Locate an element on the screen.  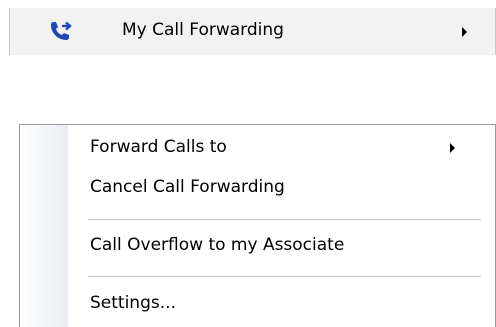
menu-item-call-overflow-to-associate: Call Overflow to my Associate is located at coordinates (287, 245).